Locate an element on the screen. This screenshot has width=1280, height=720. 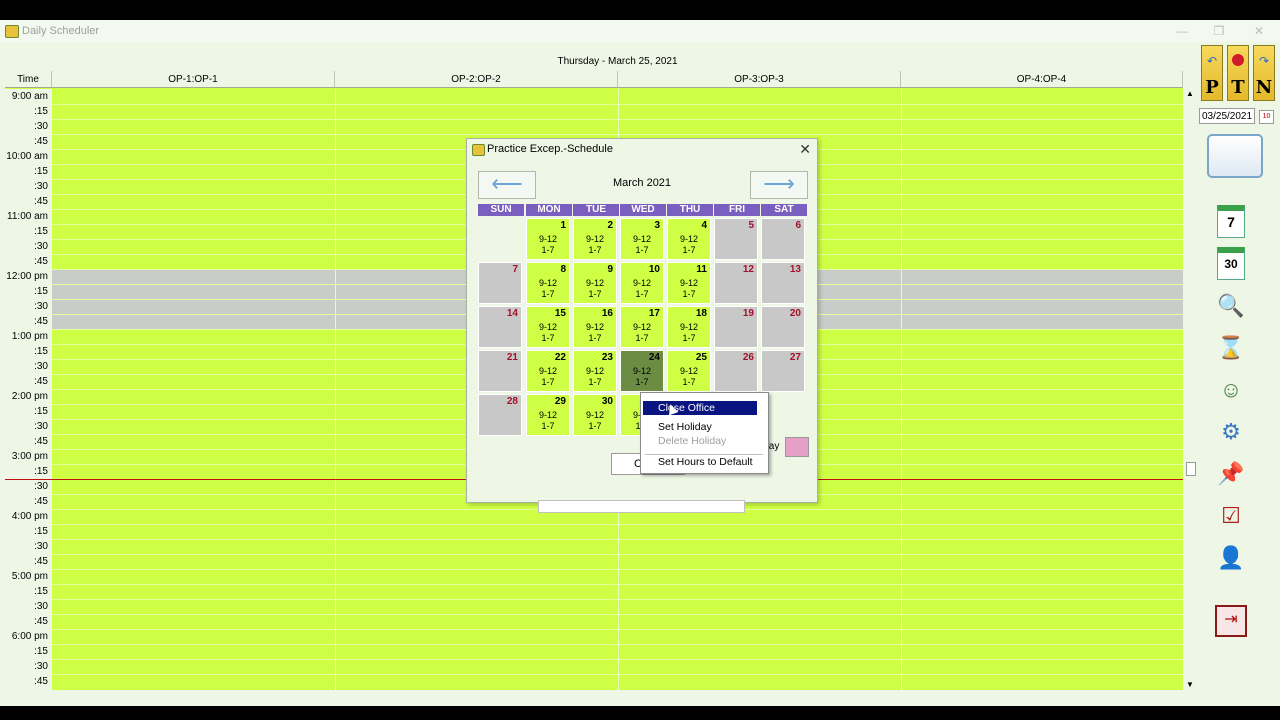
time-label: 11:00 am is located at coordinates (27, 216).